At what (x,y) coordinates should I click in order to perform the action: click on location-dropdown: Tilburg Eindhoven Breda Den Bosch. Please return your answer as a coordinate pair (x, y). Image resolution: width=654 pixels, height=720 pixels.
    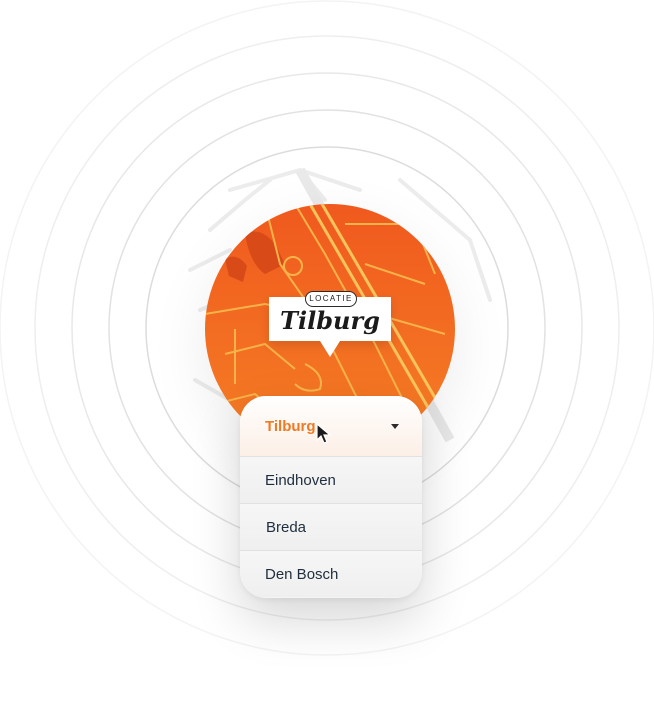
    Looking at the image, I should click on (331, 497).